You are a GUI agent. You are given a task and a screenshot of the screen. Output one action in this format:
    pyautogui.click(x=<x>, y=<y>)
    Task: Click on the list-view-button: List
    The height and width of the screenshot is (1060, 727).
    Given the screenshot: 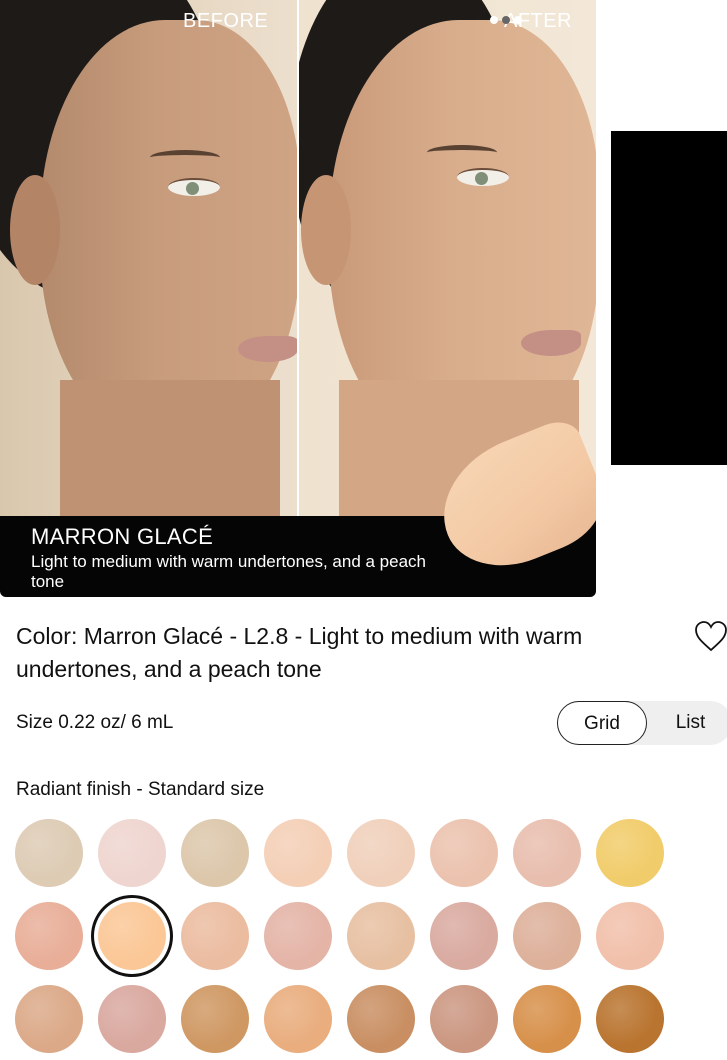 What is the action you would take?
    pyautogui.click(x=690, y=723)
    